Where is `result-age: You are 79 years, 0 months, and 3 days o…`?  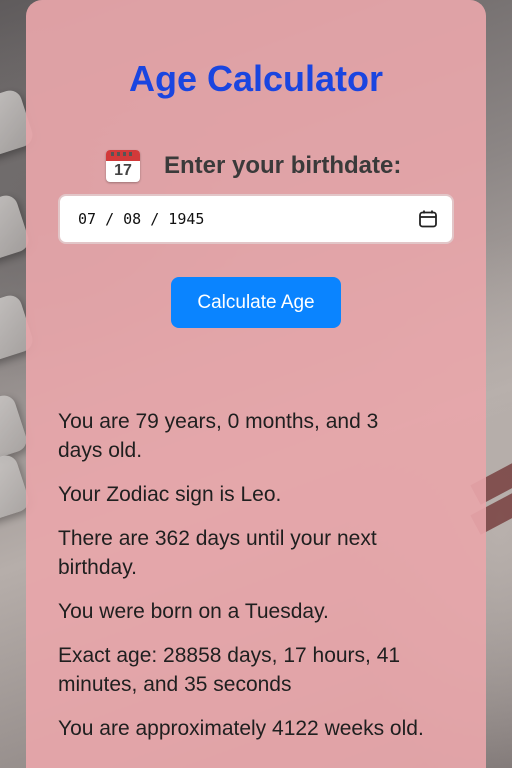
result-age: You are 79 years, 0 months, and 3 days o… is located at coordinates (218, 436).